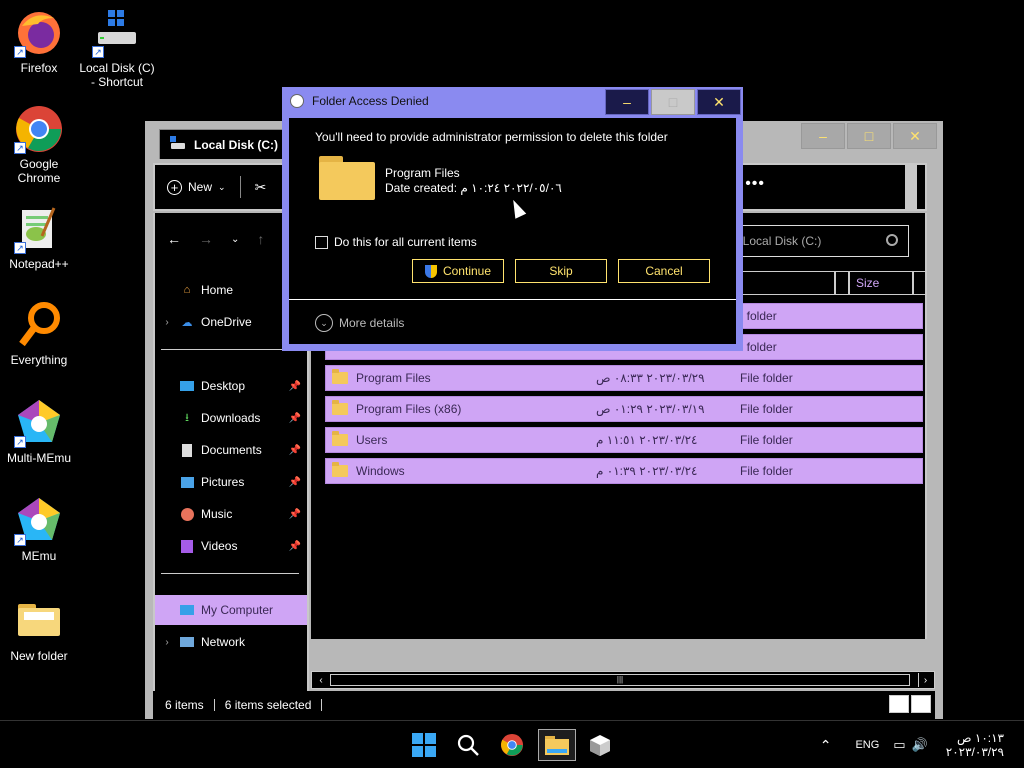 Image resolution: width=1024 pixels, height=768 pixels. Describe the element at coordinates (223, 482) in the screenshot. I see `sidebar-item-label: Pictures` at that location.